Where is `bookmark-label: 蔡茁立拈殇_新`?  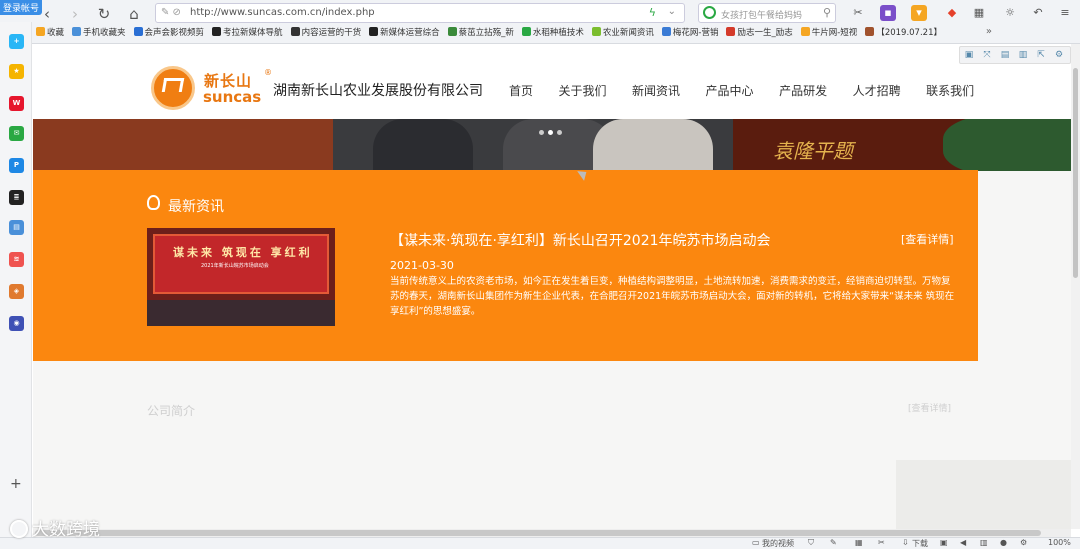 bookmark-label: 蔡茁立拈殇_新 is located at coordinates (486, 33).